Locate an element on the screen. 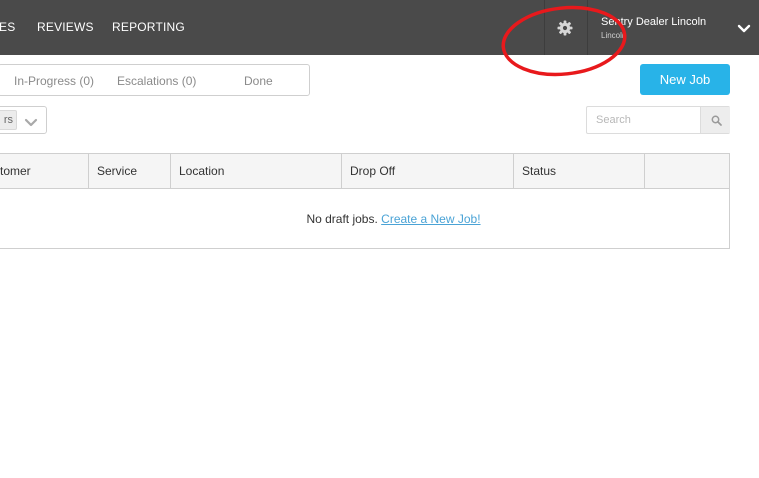 The image size is (759, 478). tab-done: Done is located at coordinates (258, 81).